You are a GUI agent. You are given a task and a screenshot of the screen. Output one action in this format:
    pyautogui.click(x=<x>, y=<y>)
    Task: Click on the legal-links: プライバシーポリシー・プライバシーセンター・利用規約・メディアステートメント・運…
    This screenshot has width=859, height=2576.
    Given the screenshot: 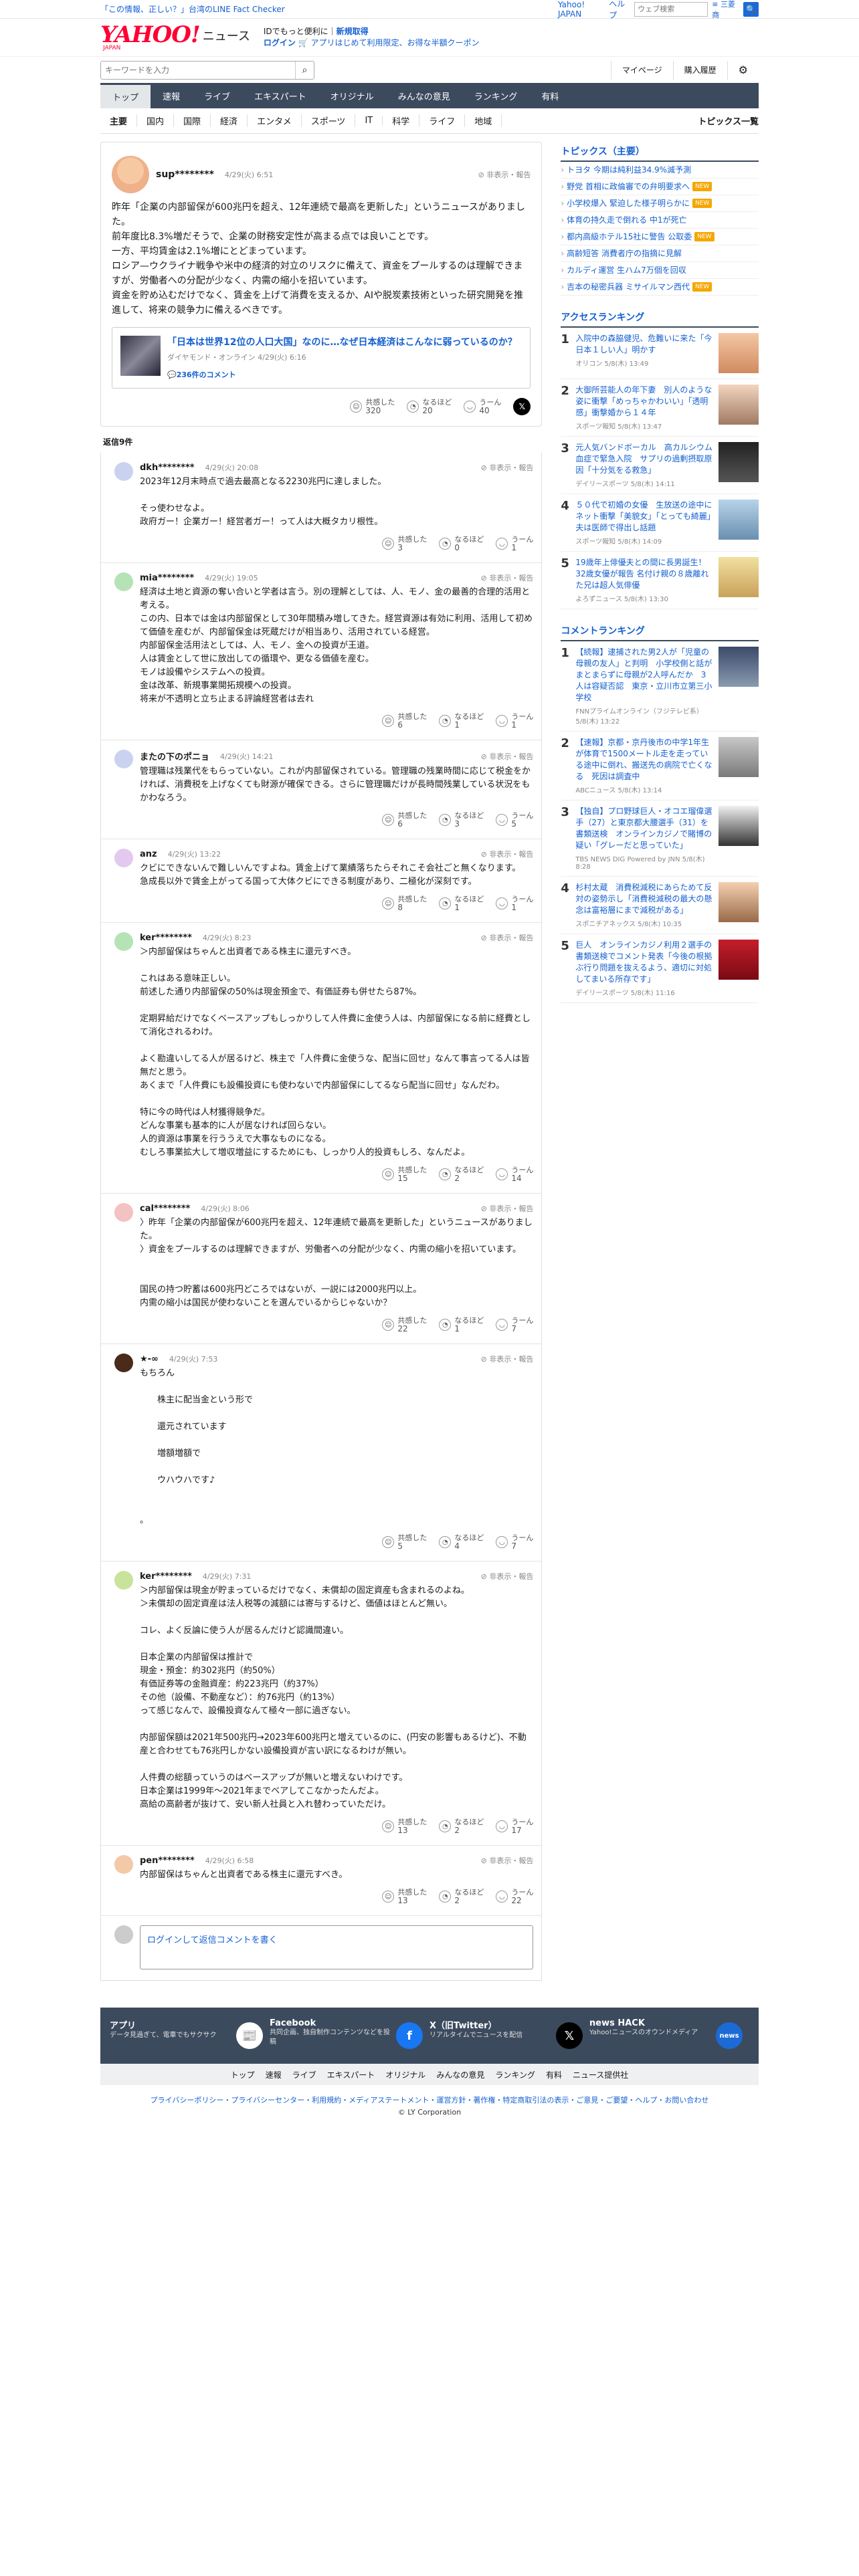 What is the action you would take?
    pyautogui.click(x=429, y=2100)
    